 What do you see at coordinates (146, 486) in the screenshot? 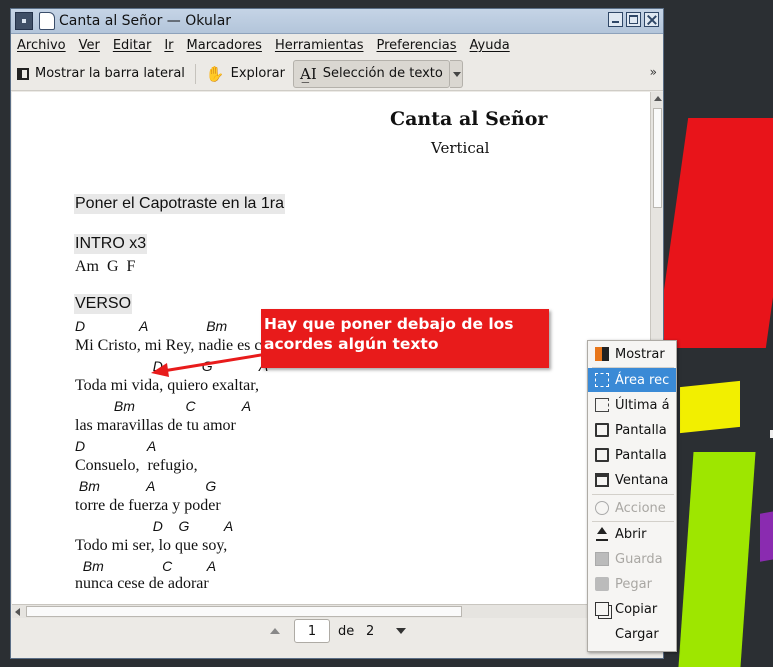
I see `chord-line: Bm A G` at bounding box center [146, 486].